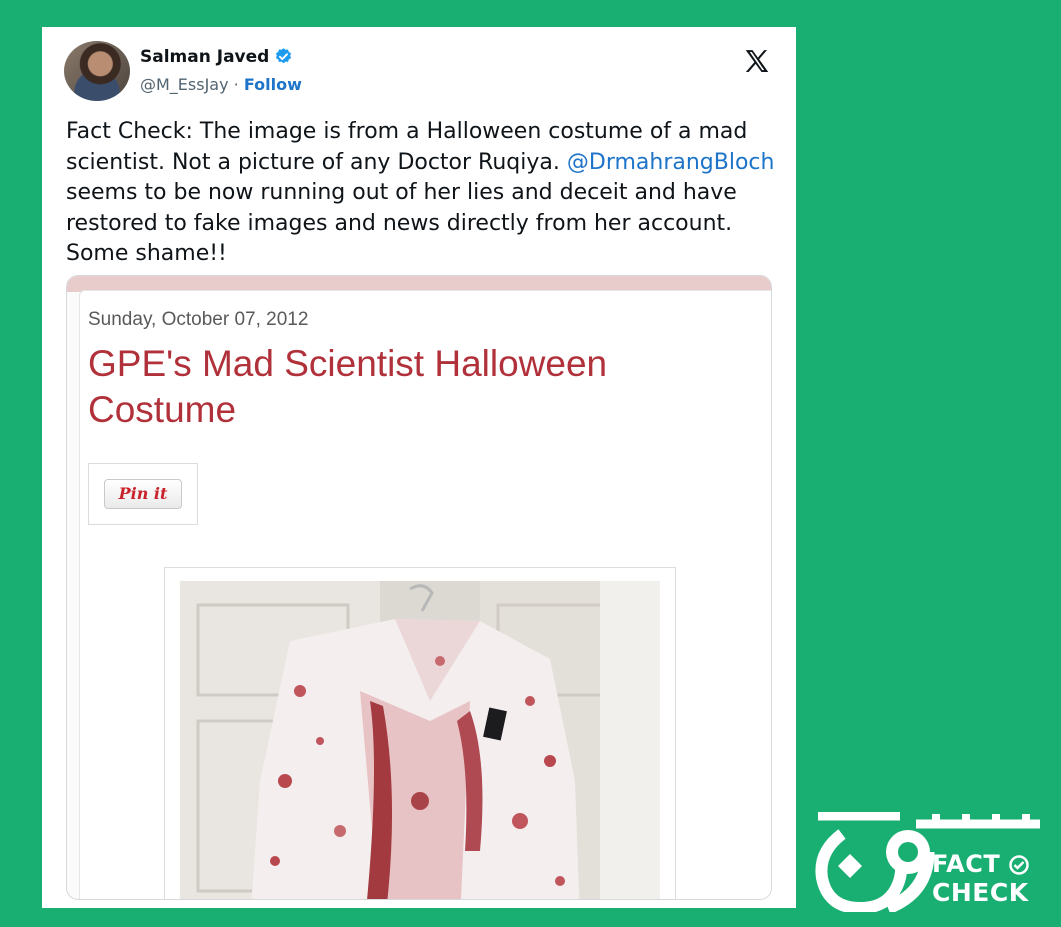 The image size is (1061, 927). I want to click on post-date: Sunday, October 07, 2012, so click(198, 319).